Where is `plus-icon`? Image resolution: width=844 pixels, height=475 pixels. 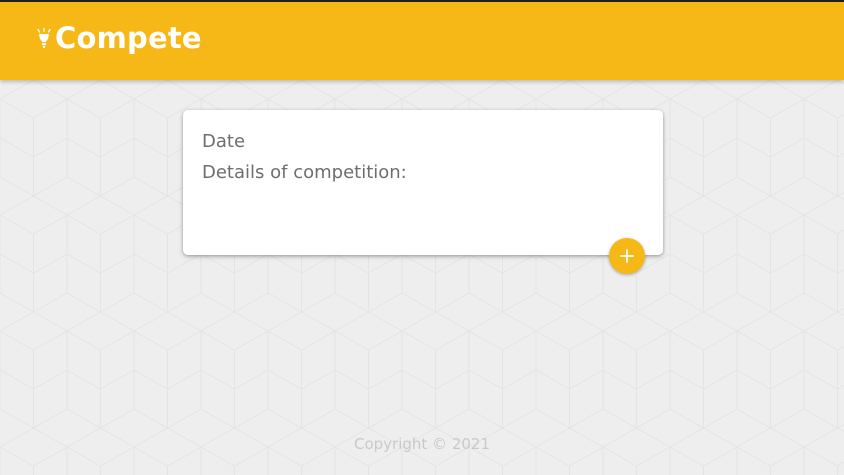 plus-icon is located at coordinates (627, 256).